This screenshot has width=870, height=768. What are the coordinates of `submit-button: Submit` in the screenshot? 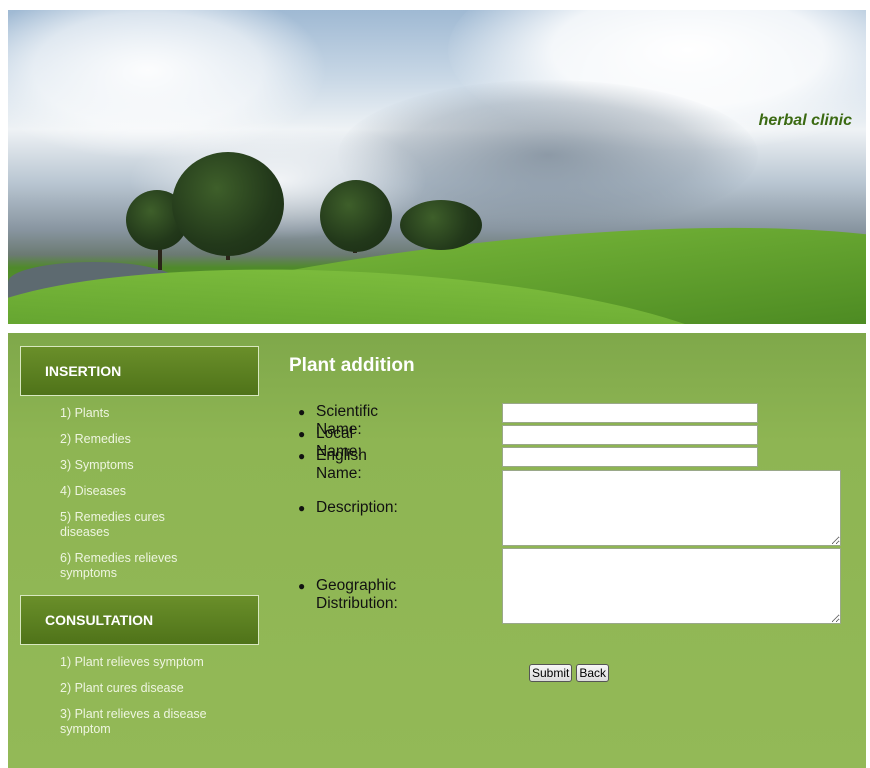 It's located at (551, 673).